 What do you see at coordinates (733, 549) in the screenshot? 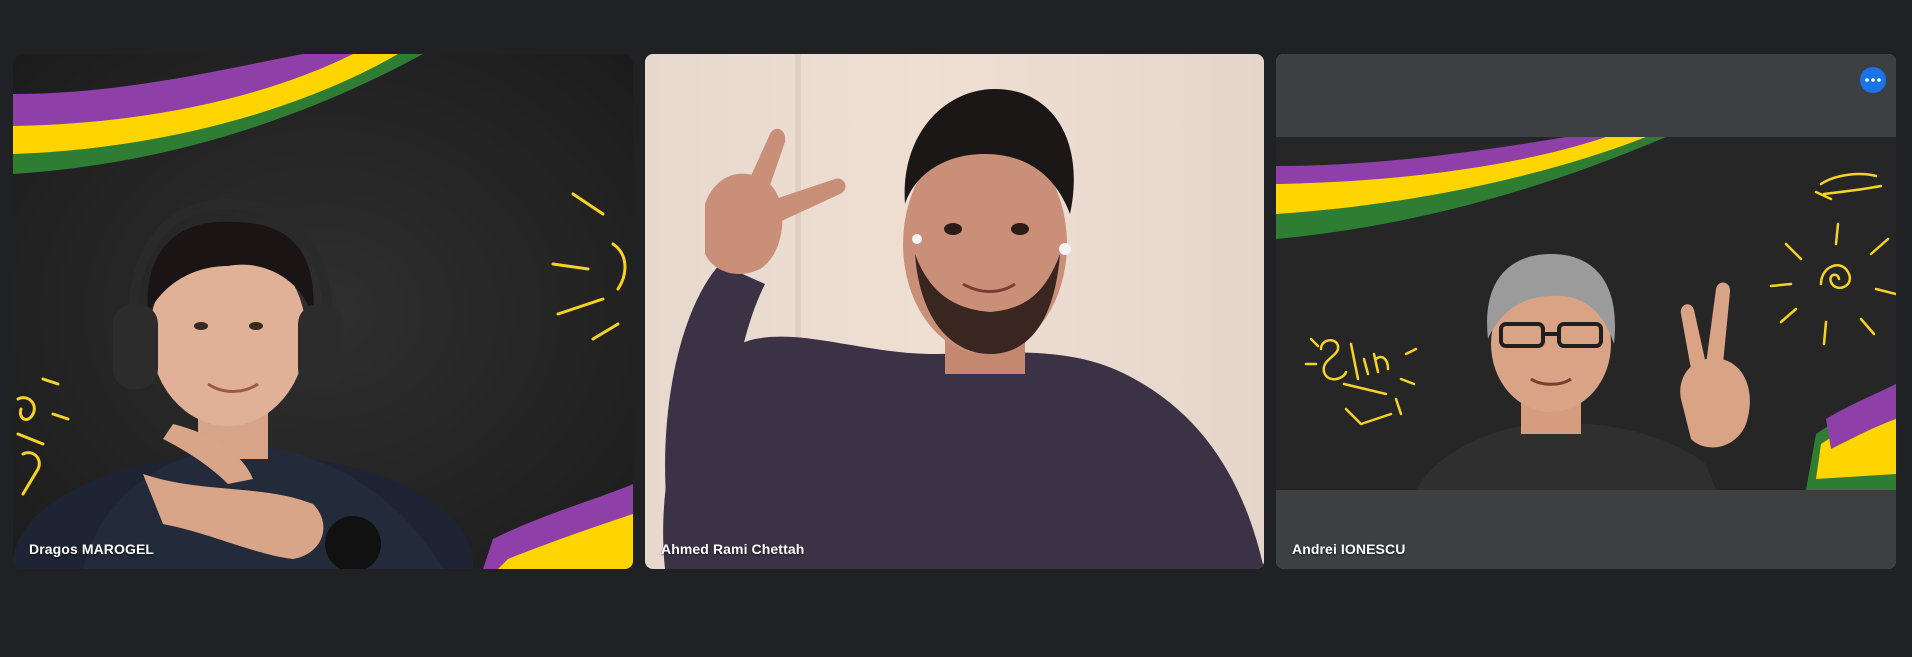
I see `participant-name: Ahmed Rami Chettah` at bounding box center [733, 549].